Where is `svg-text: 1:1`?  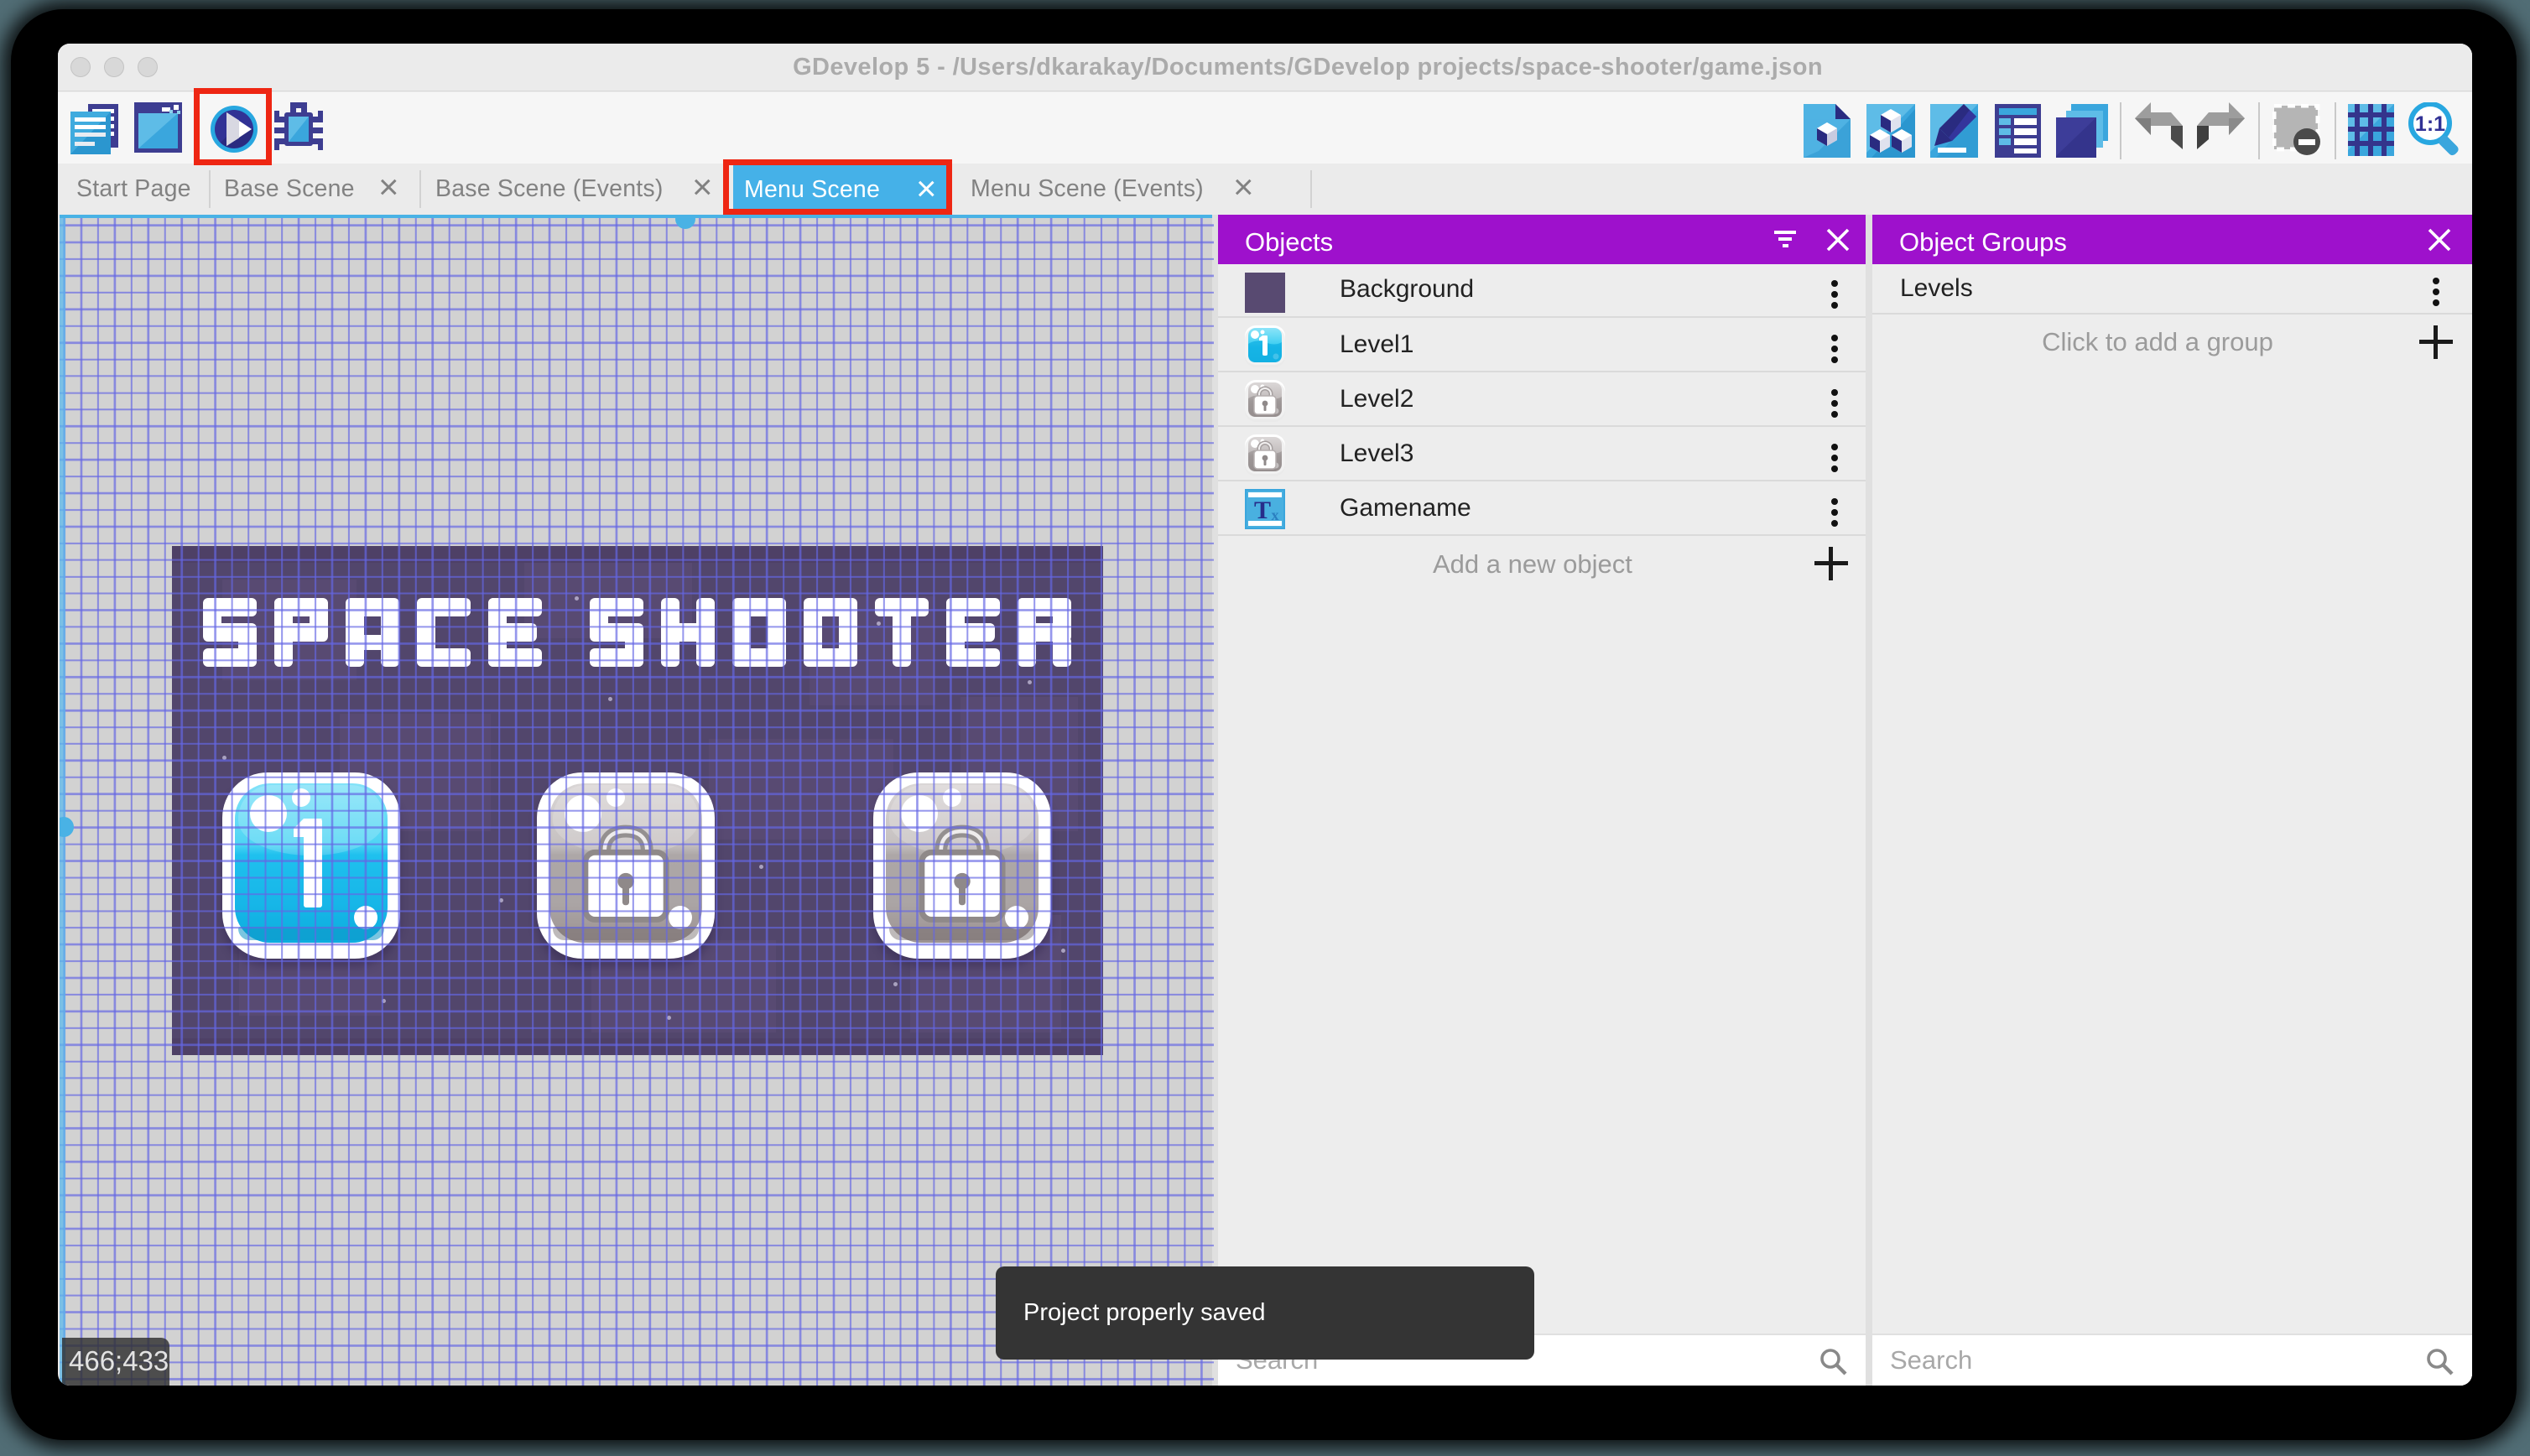 svg-text: 1:1 is located at coordinates (2430, 124).